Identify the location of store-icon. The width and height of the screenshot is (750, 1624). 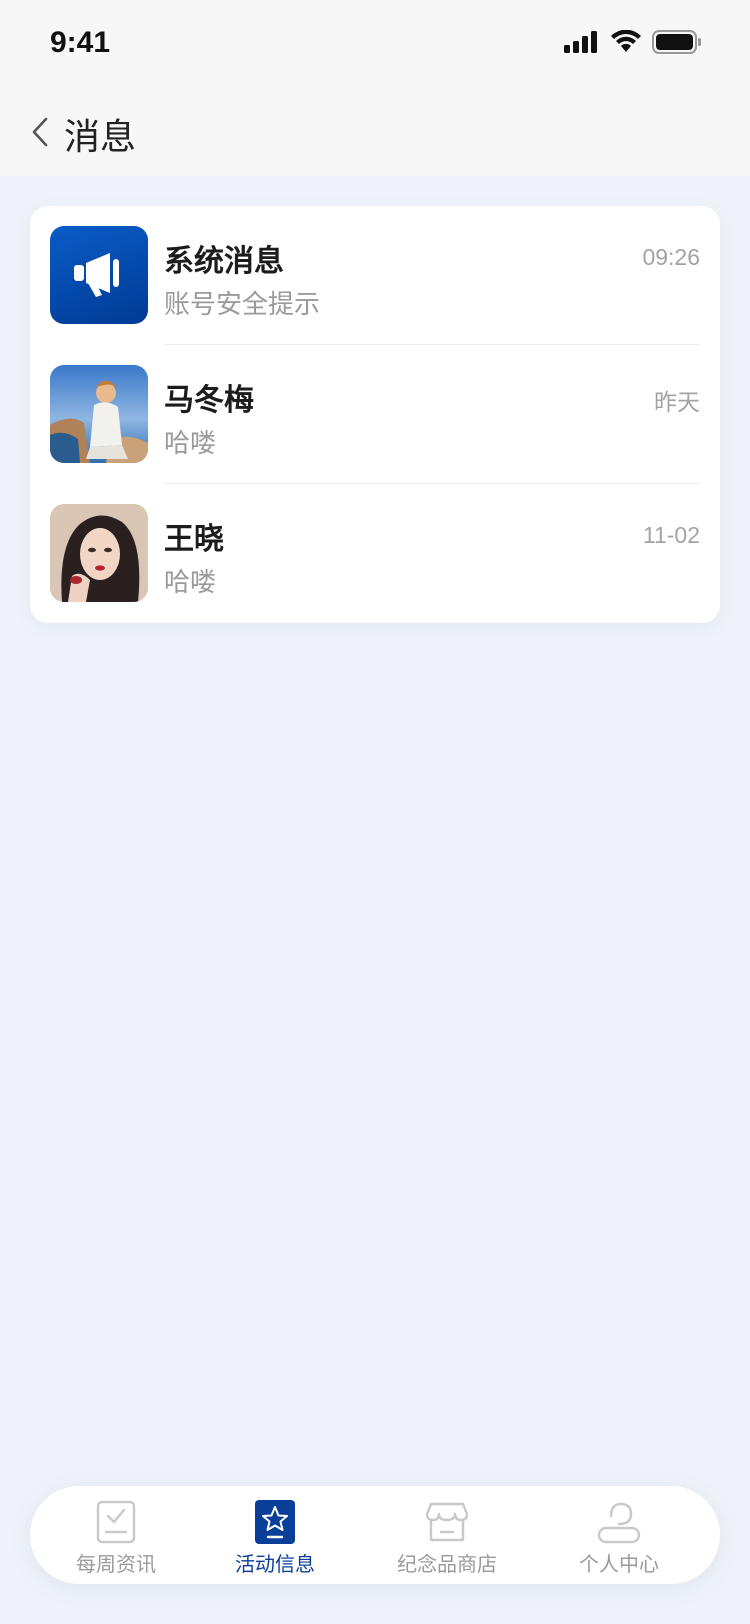
(447, 1522).